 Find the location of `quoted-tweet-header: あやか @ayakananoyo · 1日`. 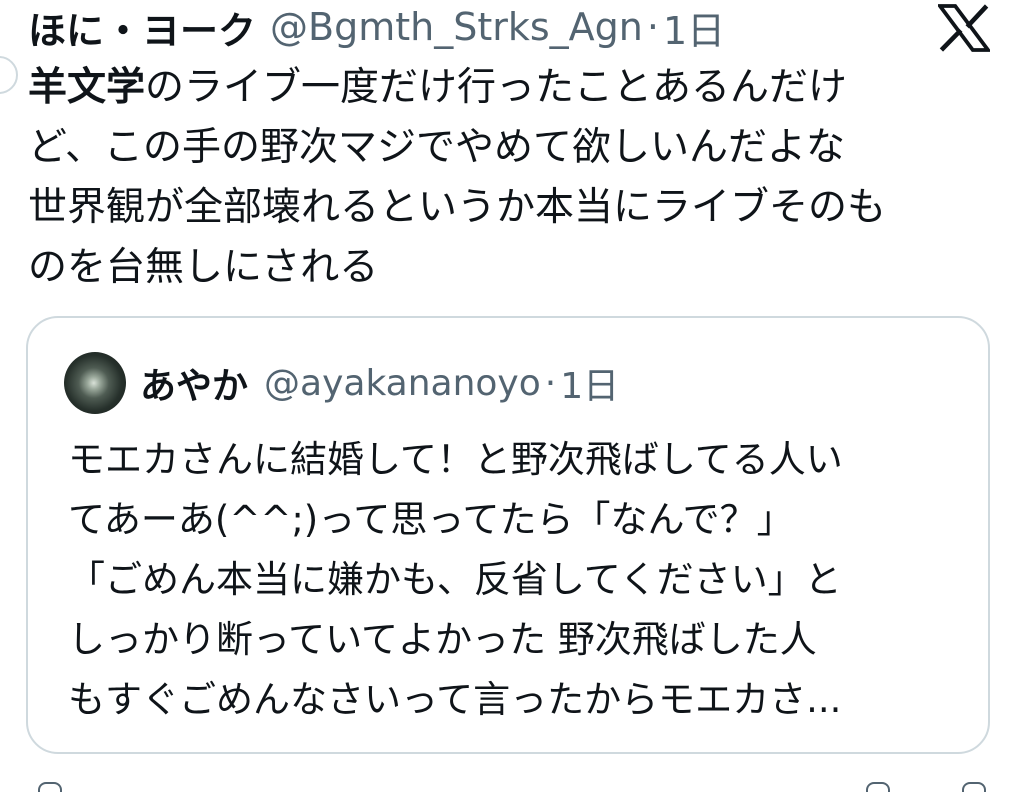

quoted-tweet-header: あやか @ayakananoyo · 1日 is located at coordinates (379, 383).